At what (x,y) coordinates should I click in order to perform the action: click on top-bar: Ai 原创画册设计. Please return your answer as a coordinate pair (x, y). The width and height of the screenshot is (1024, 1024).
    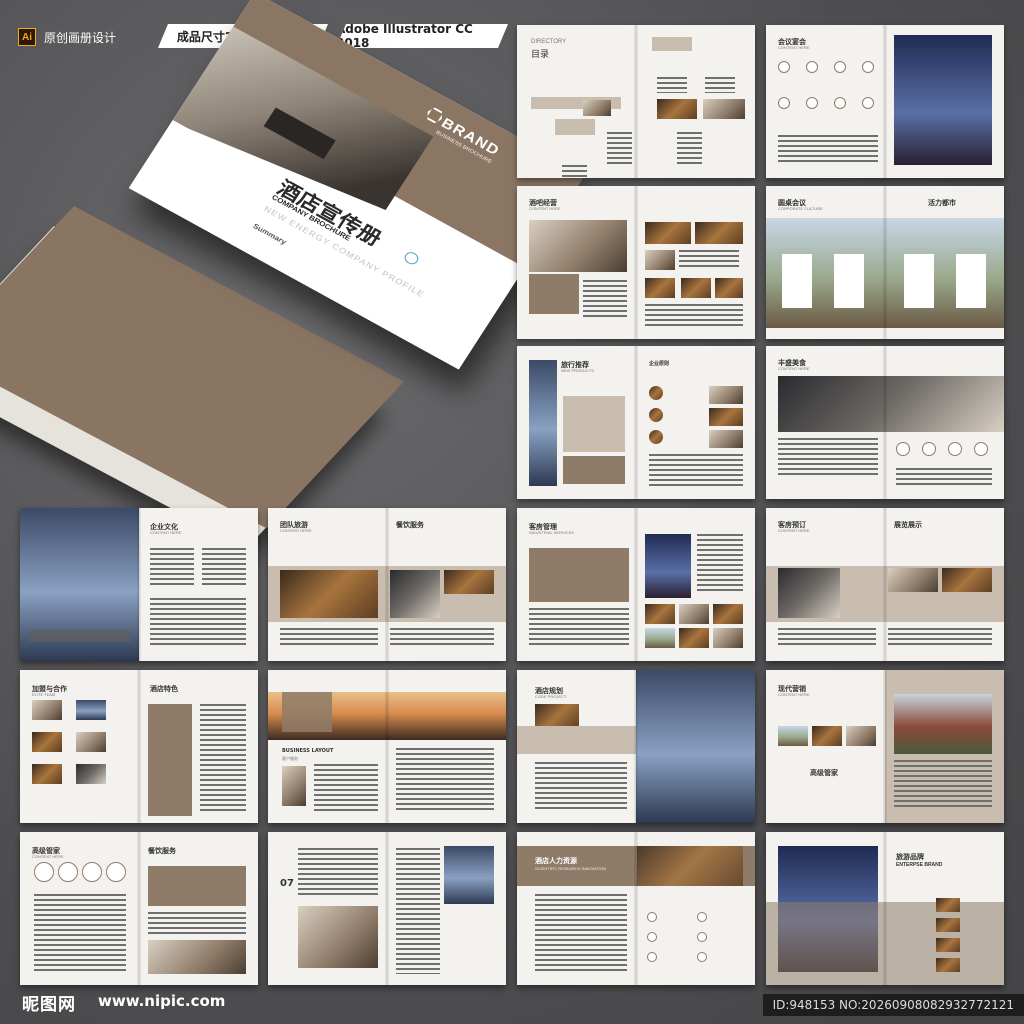
    Looking at the image, I should click on (67, 37).